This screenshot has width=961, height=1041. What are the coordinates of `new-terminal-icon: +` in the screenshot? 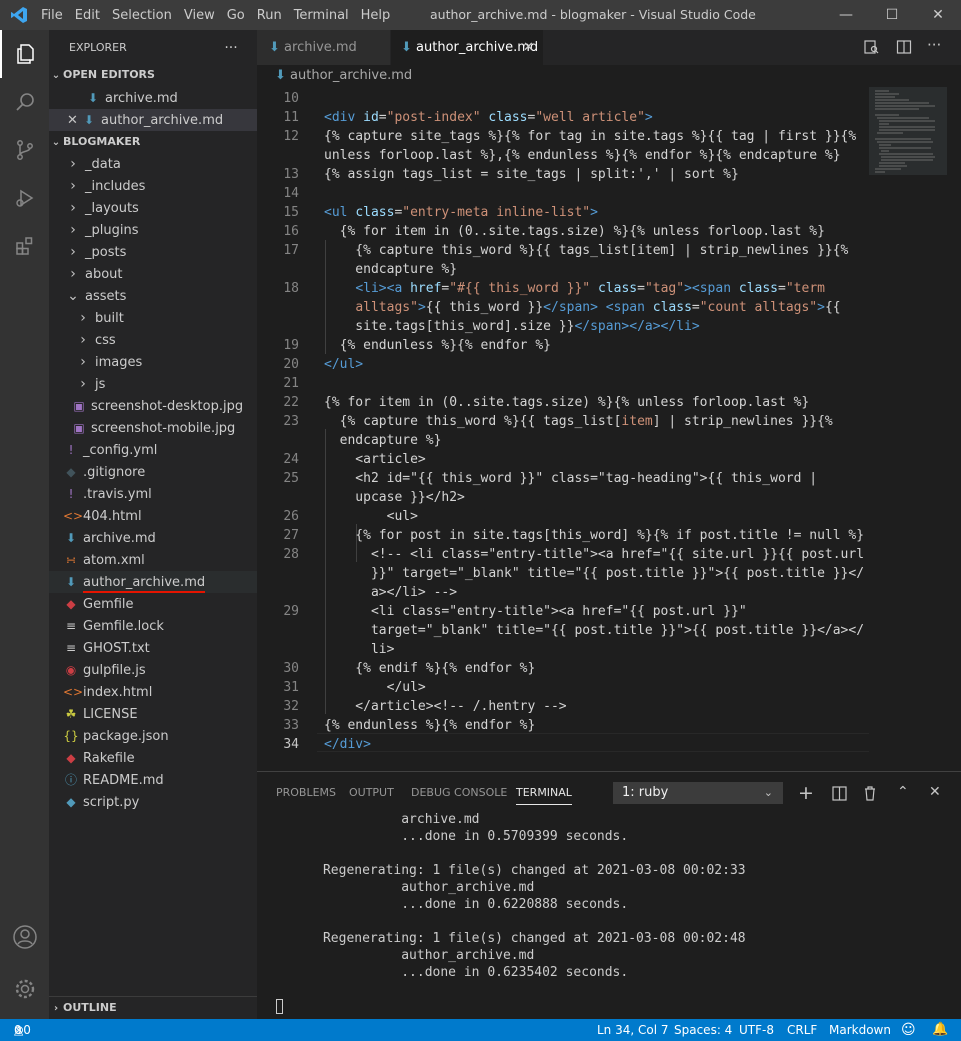 It's located at (806, 793).